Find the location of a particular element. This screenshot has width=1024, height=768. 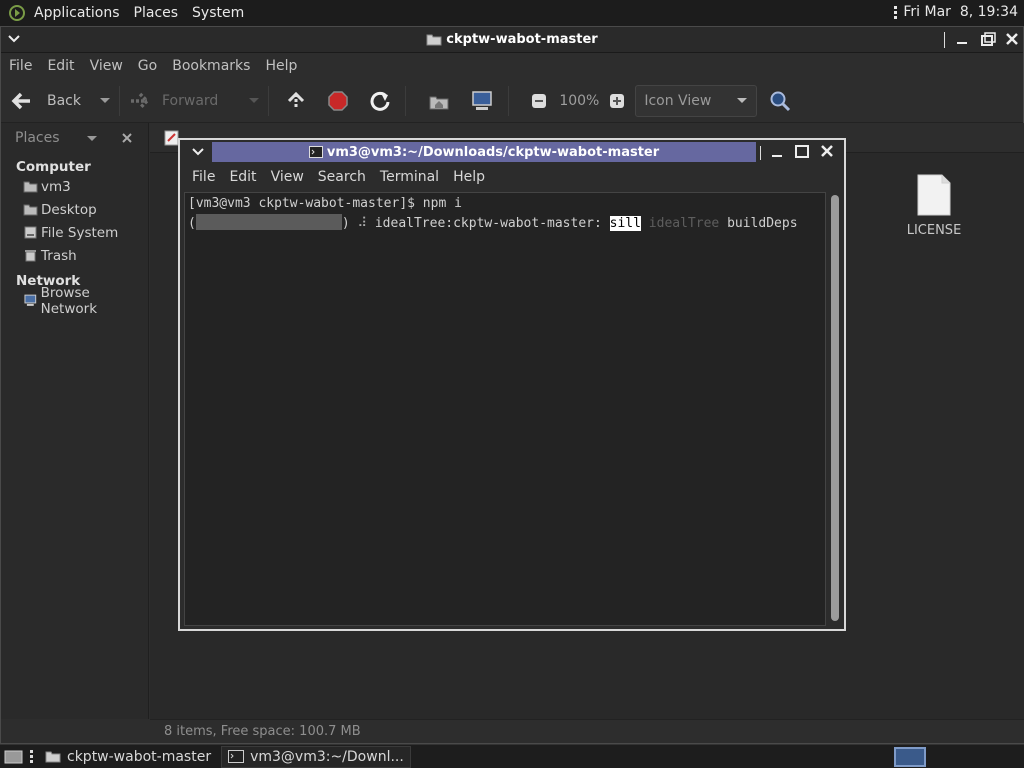

task-file-manager: ckptw-wabot-master is located at coordinates (128, 757).